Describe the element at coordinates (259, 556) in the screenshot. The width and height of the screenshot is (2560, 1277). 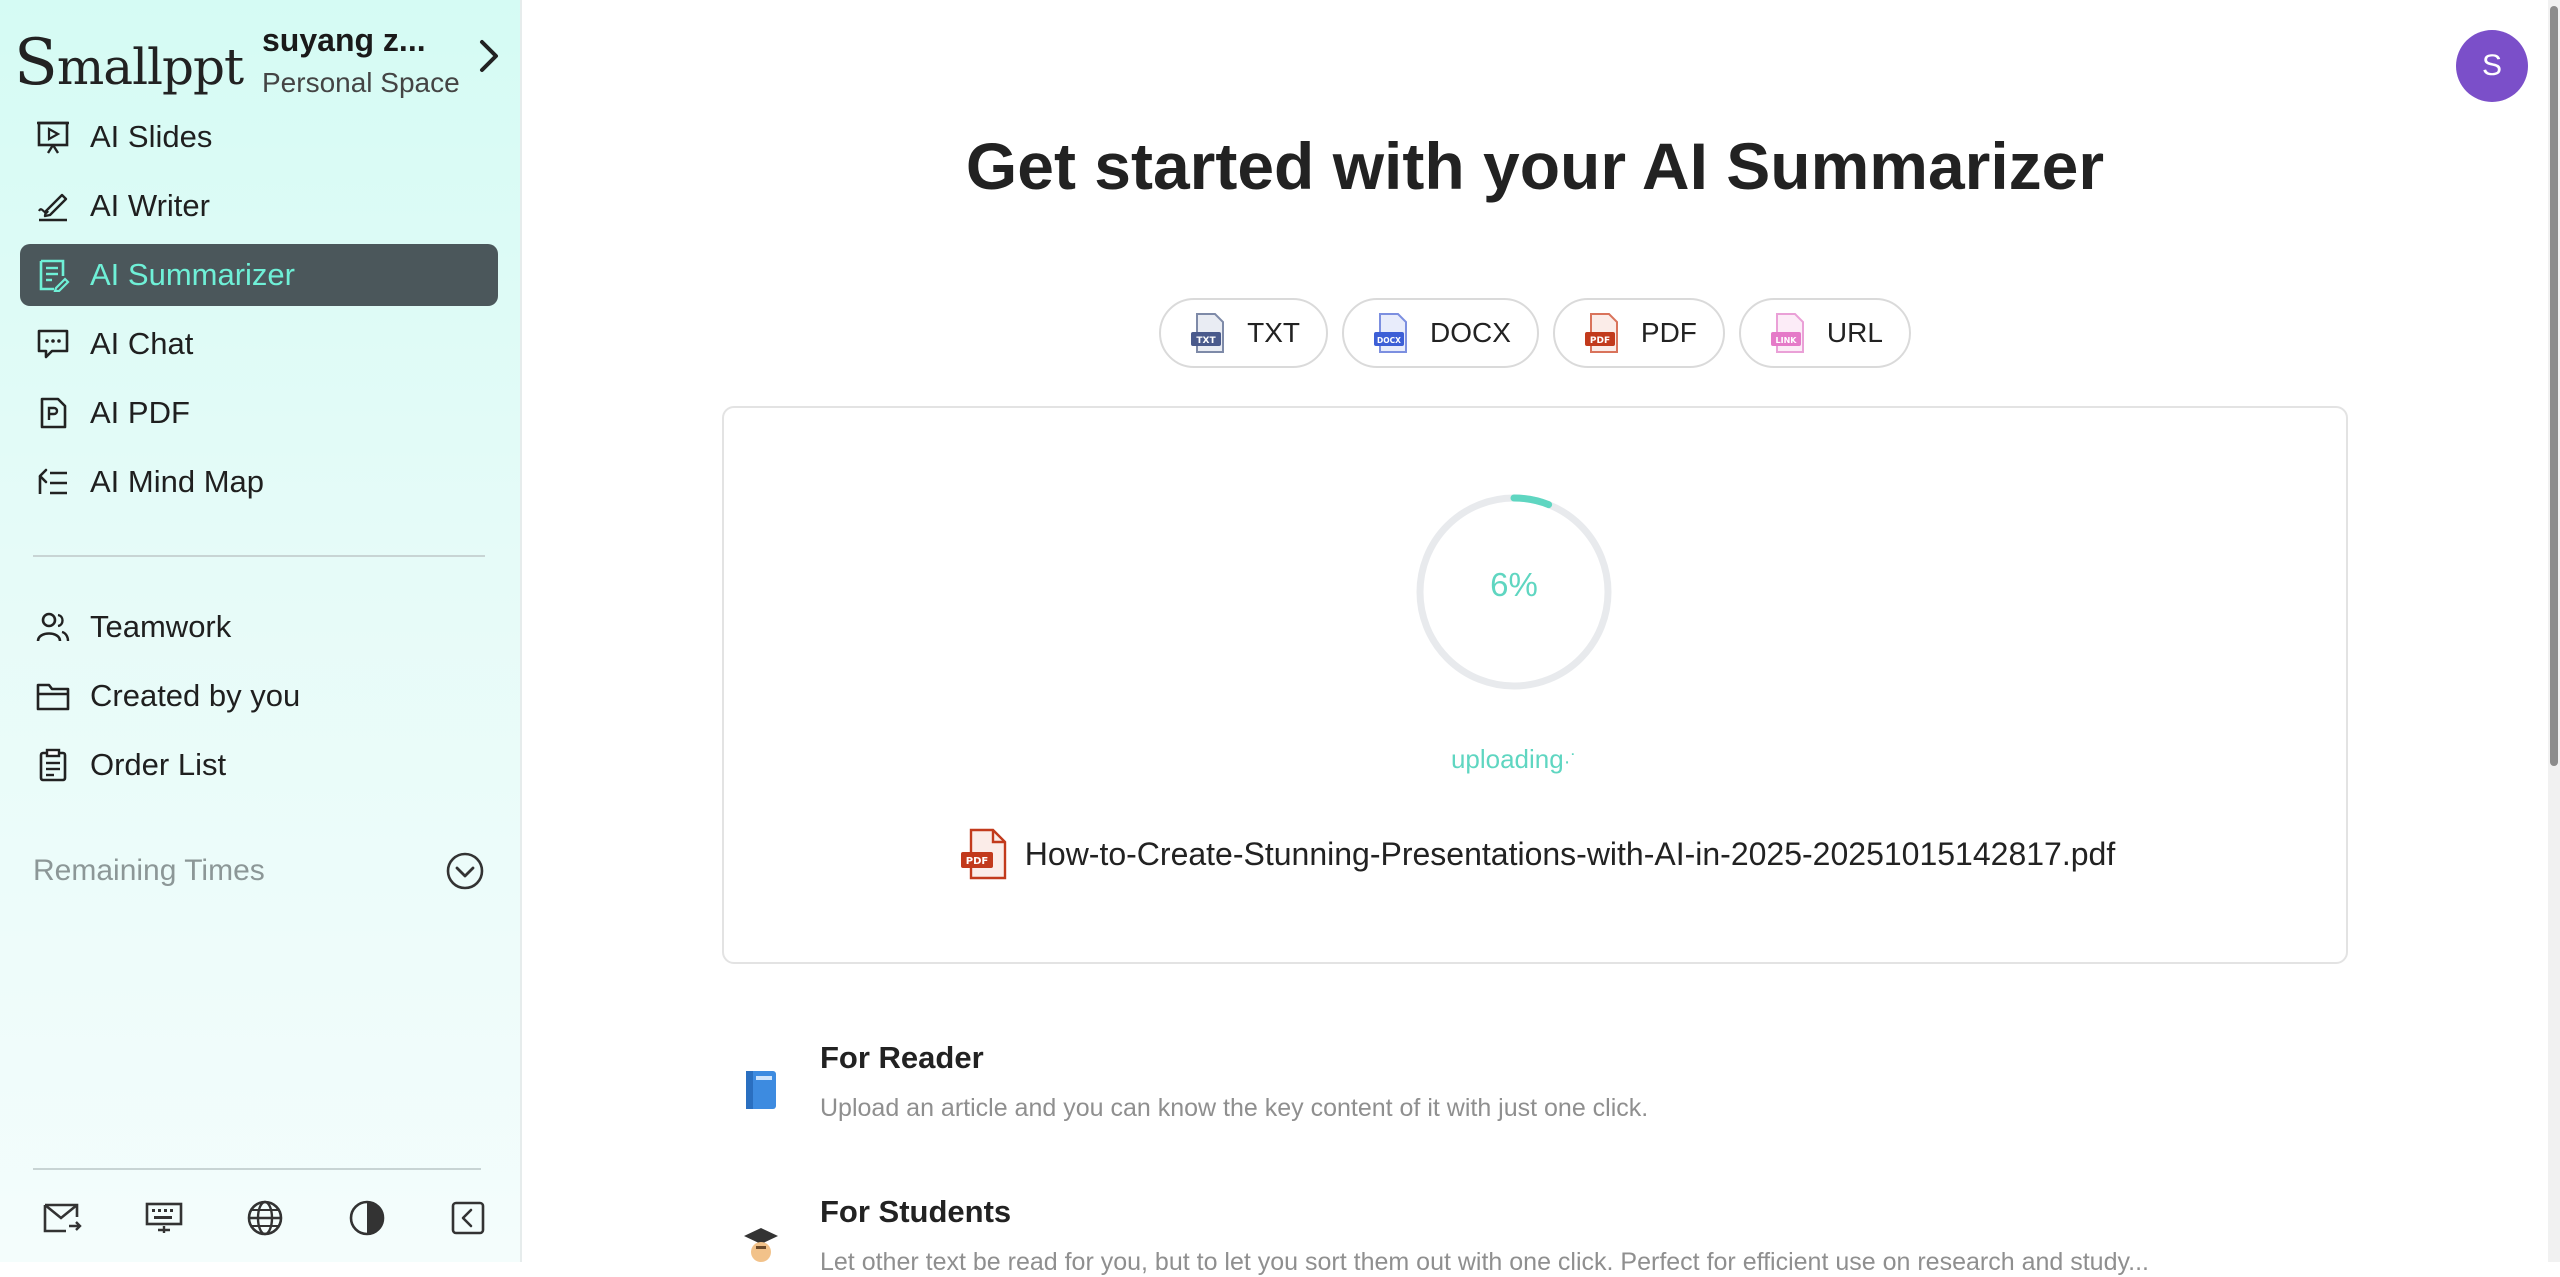
I see `nav-divider` at that location.